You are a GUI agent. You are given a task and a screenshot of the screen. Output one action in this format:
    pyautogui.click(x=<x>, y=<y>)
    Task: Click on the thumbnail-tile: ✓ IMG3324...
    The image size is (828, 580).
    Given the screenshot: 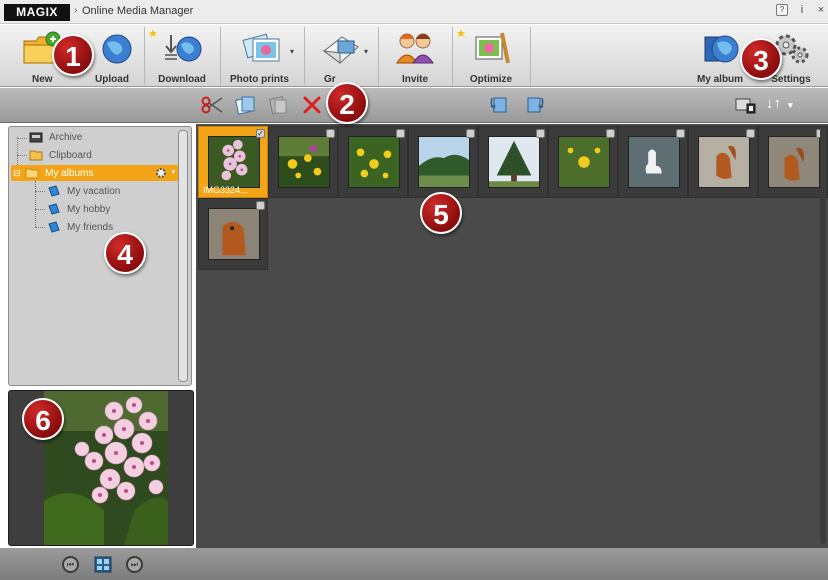 What is the action you would take?
    pyautogui.click(x=233, y=162)
    